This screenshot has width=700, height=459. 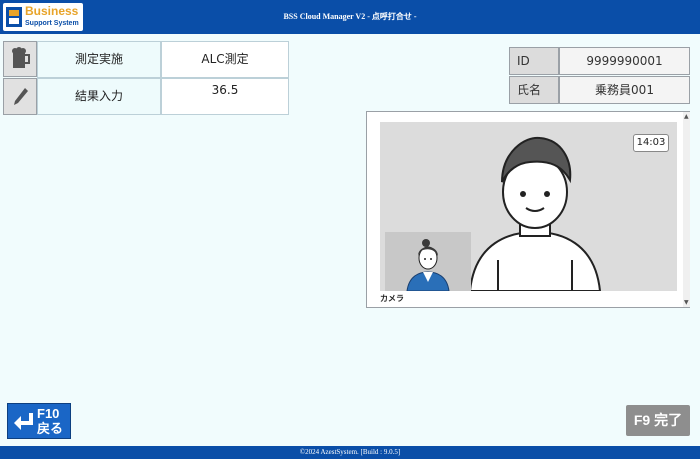 I want to click on window-title: BSS Cloud Manager V2 - 点呼打合せ -, so click(x=350, y=16).